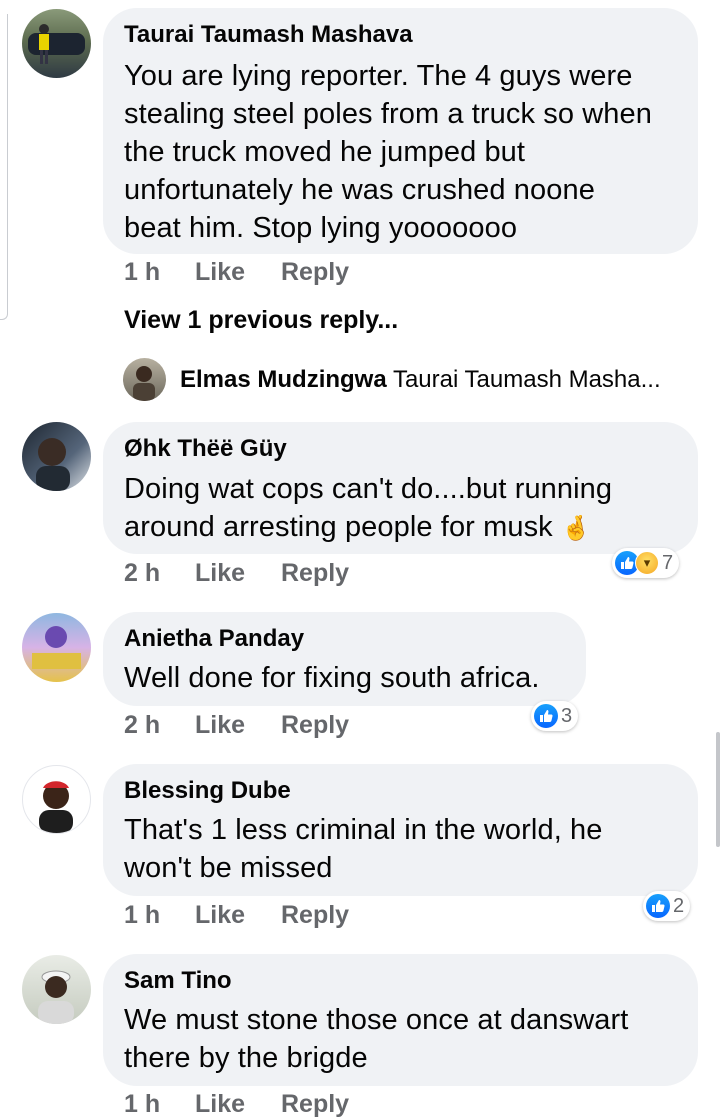 The height and width of the screenshot is (1119, 720). Describe the element at coordinates (283, 379) in the screenshot. I see `reply-author: Elmas Mudzingwa` at that location.